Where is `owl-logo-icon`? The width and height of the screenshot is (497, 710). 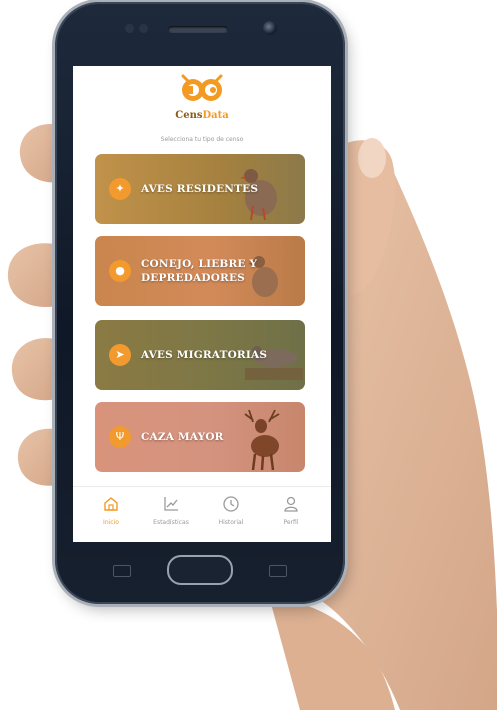
owl-logo-icon is located at coordinates (202, 87).